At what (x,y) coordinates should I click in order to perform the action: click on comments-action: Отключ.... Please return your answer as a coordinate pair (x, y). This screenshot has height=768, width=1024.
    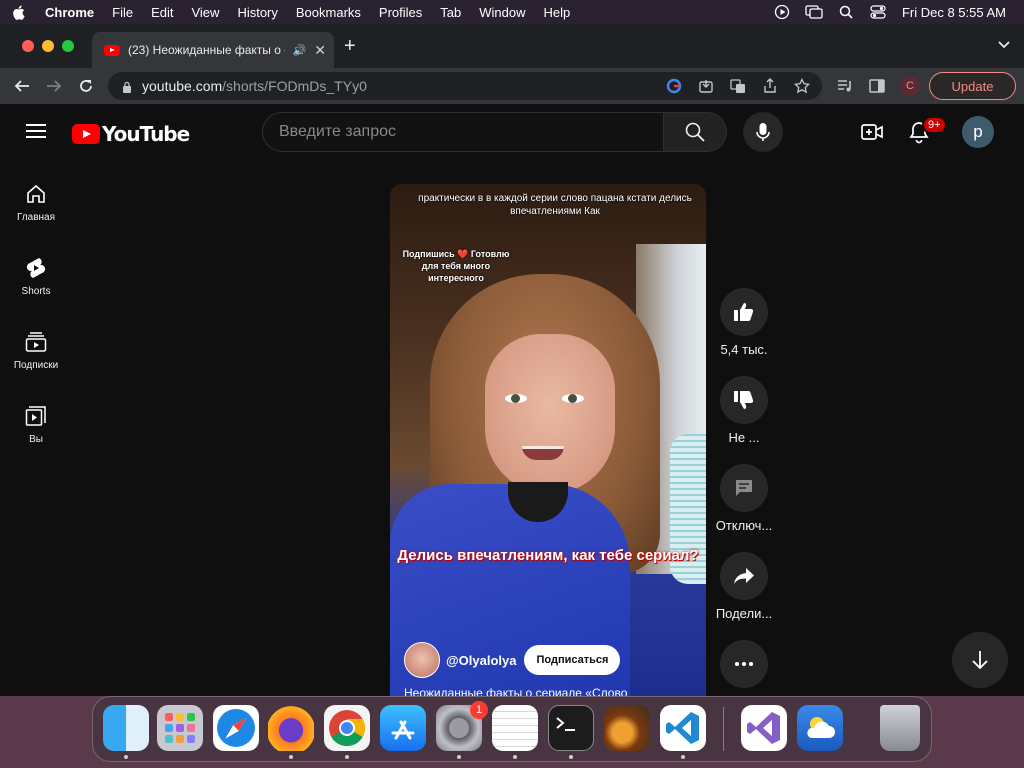
    Looking at the image, I should click on (744, 498).